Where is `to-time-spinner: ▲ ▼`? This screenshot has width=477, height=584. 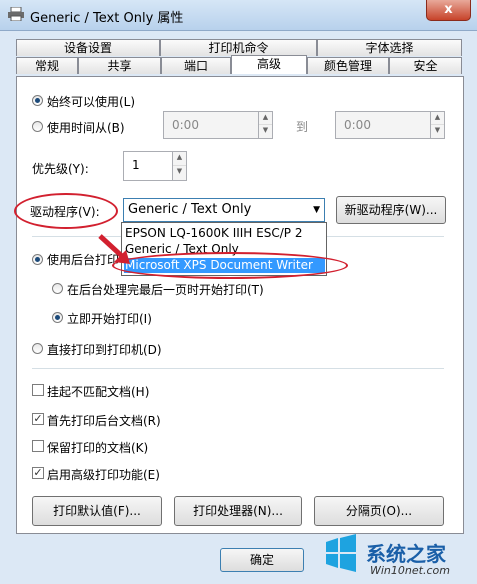
to-time-spinner: ▲ ▼ is located at coordinates (437, 125).